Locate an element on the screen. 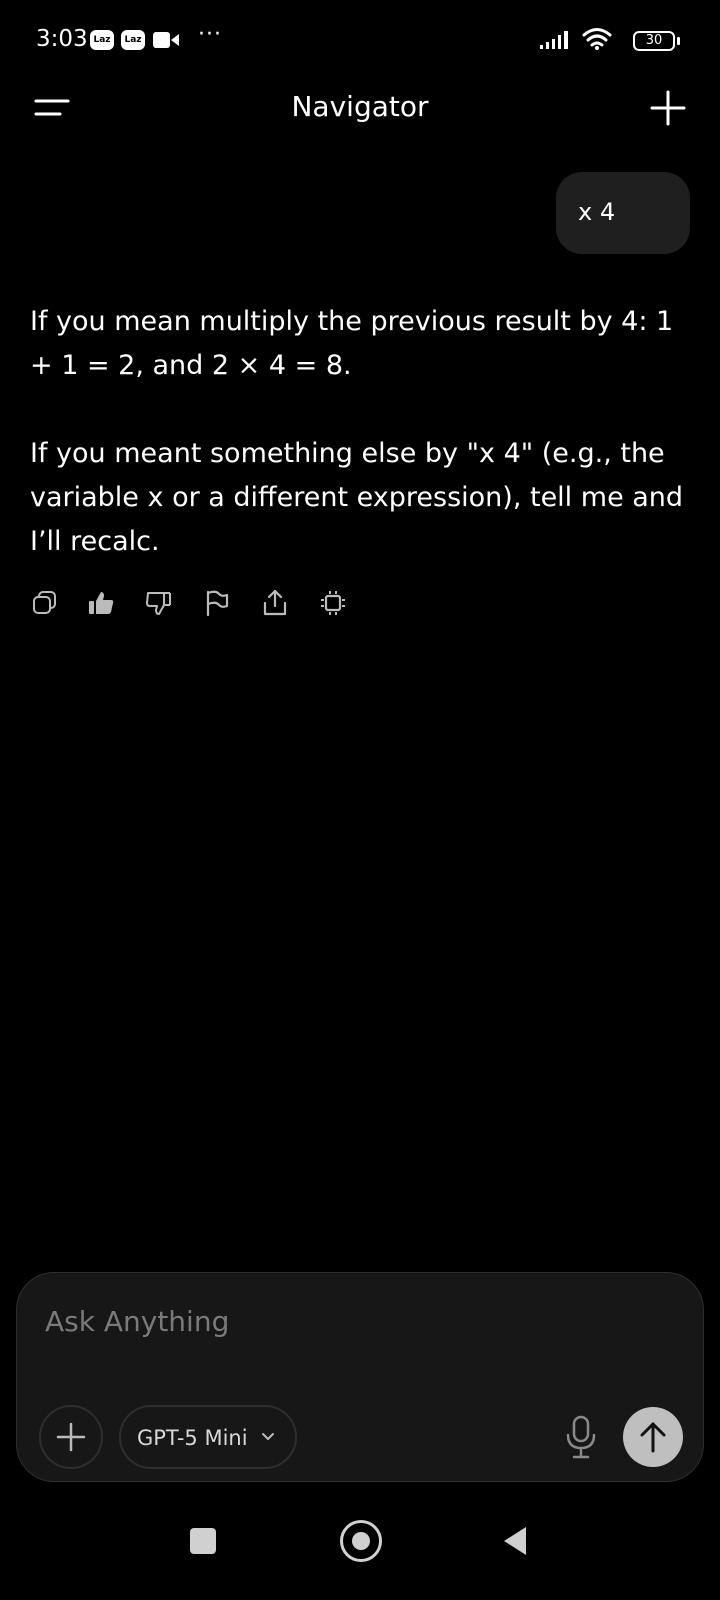 Image resolution: width=720 pixels, height=1600 pixels. battery-tip is located at coordinates (678, 41).